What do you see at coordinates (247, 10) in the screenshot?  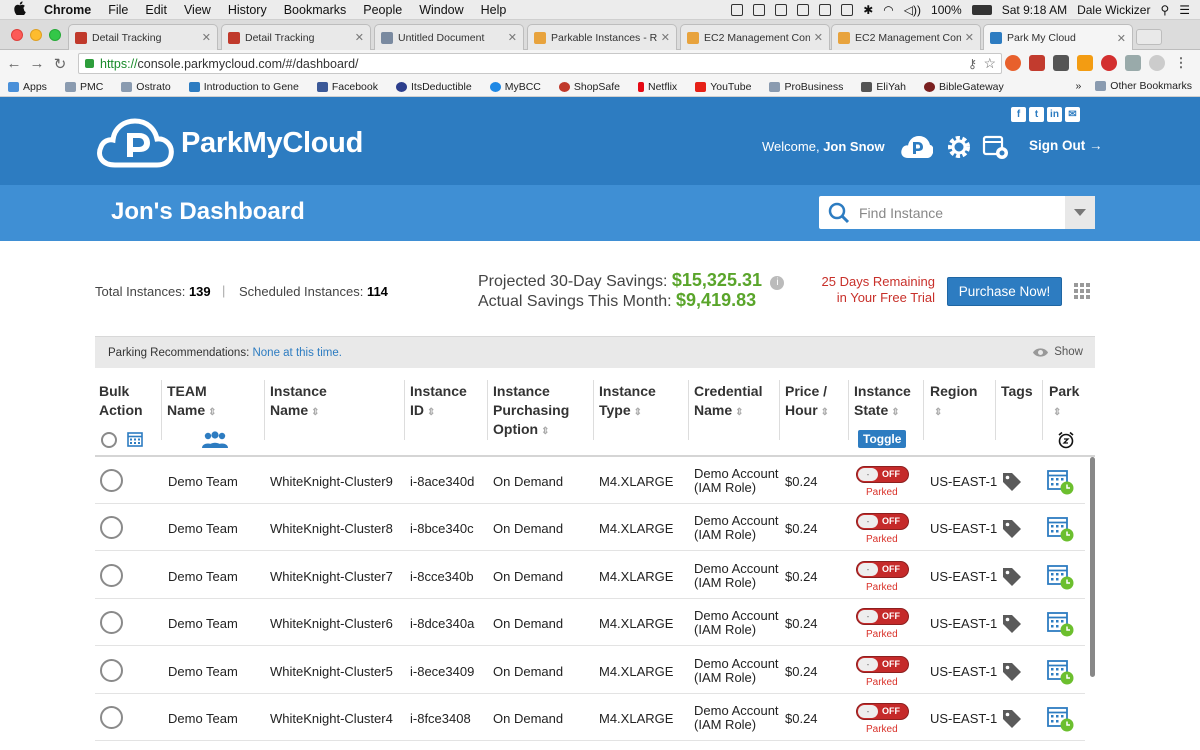 I see `menu-history: History` at bounding box center [247, 10].